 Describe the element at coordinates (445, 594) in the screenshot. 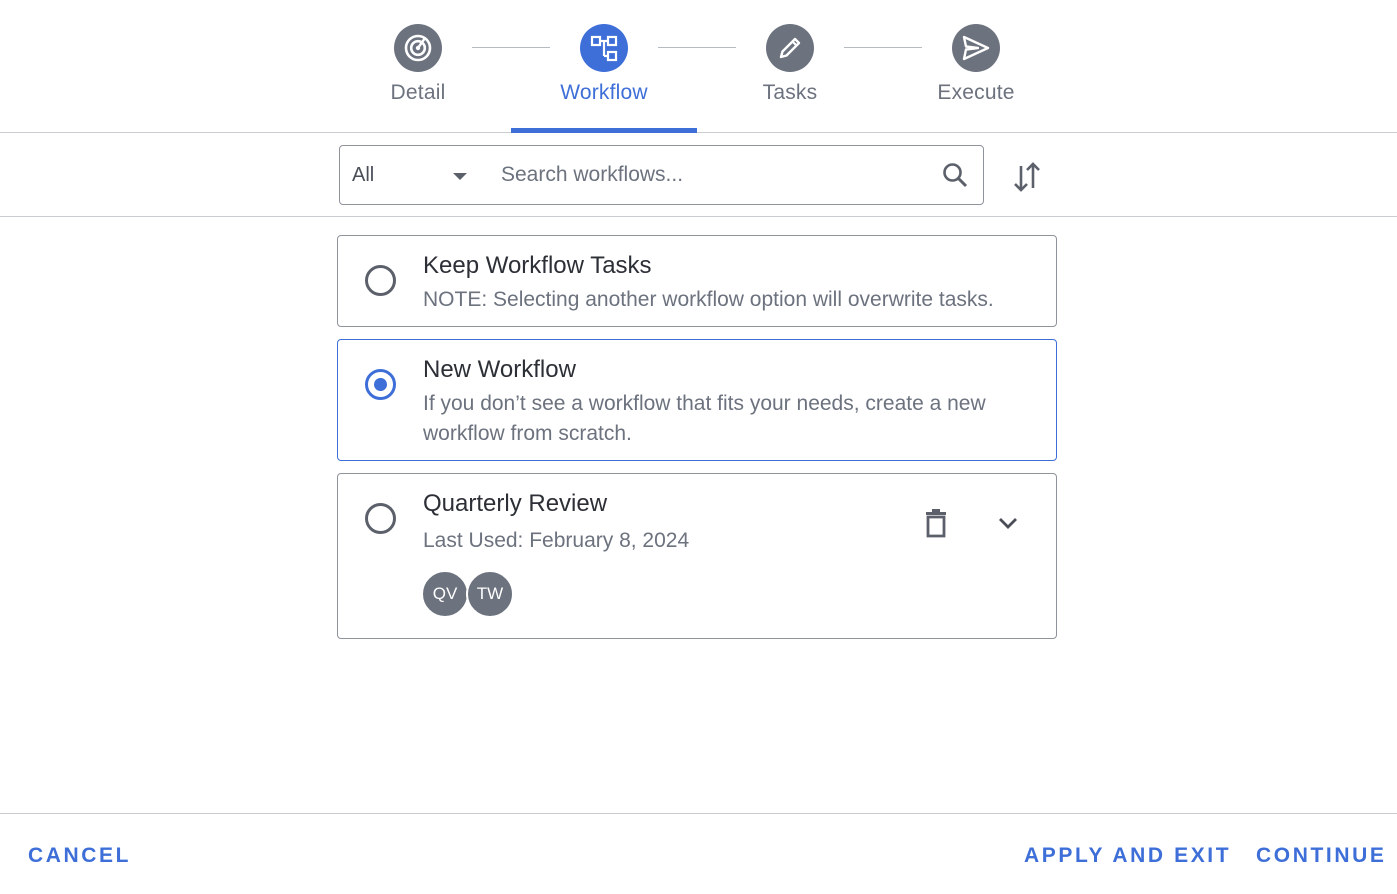

I see `avatar: QV` at that location.